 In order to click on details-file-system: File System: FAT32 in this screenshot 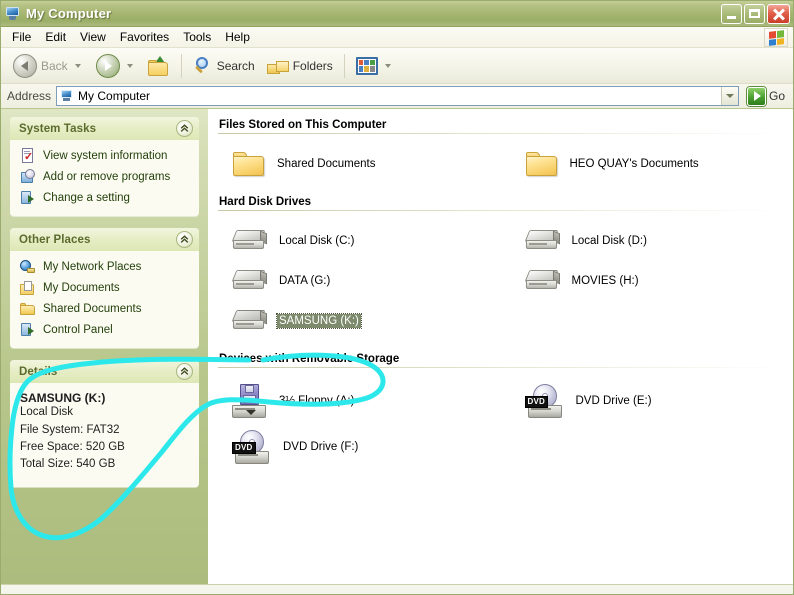, I will do `click(70, 430)`.